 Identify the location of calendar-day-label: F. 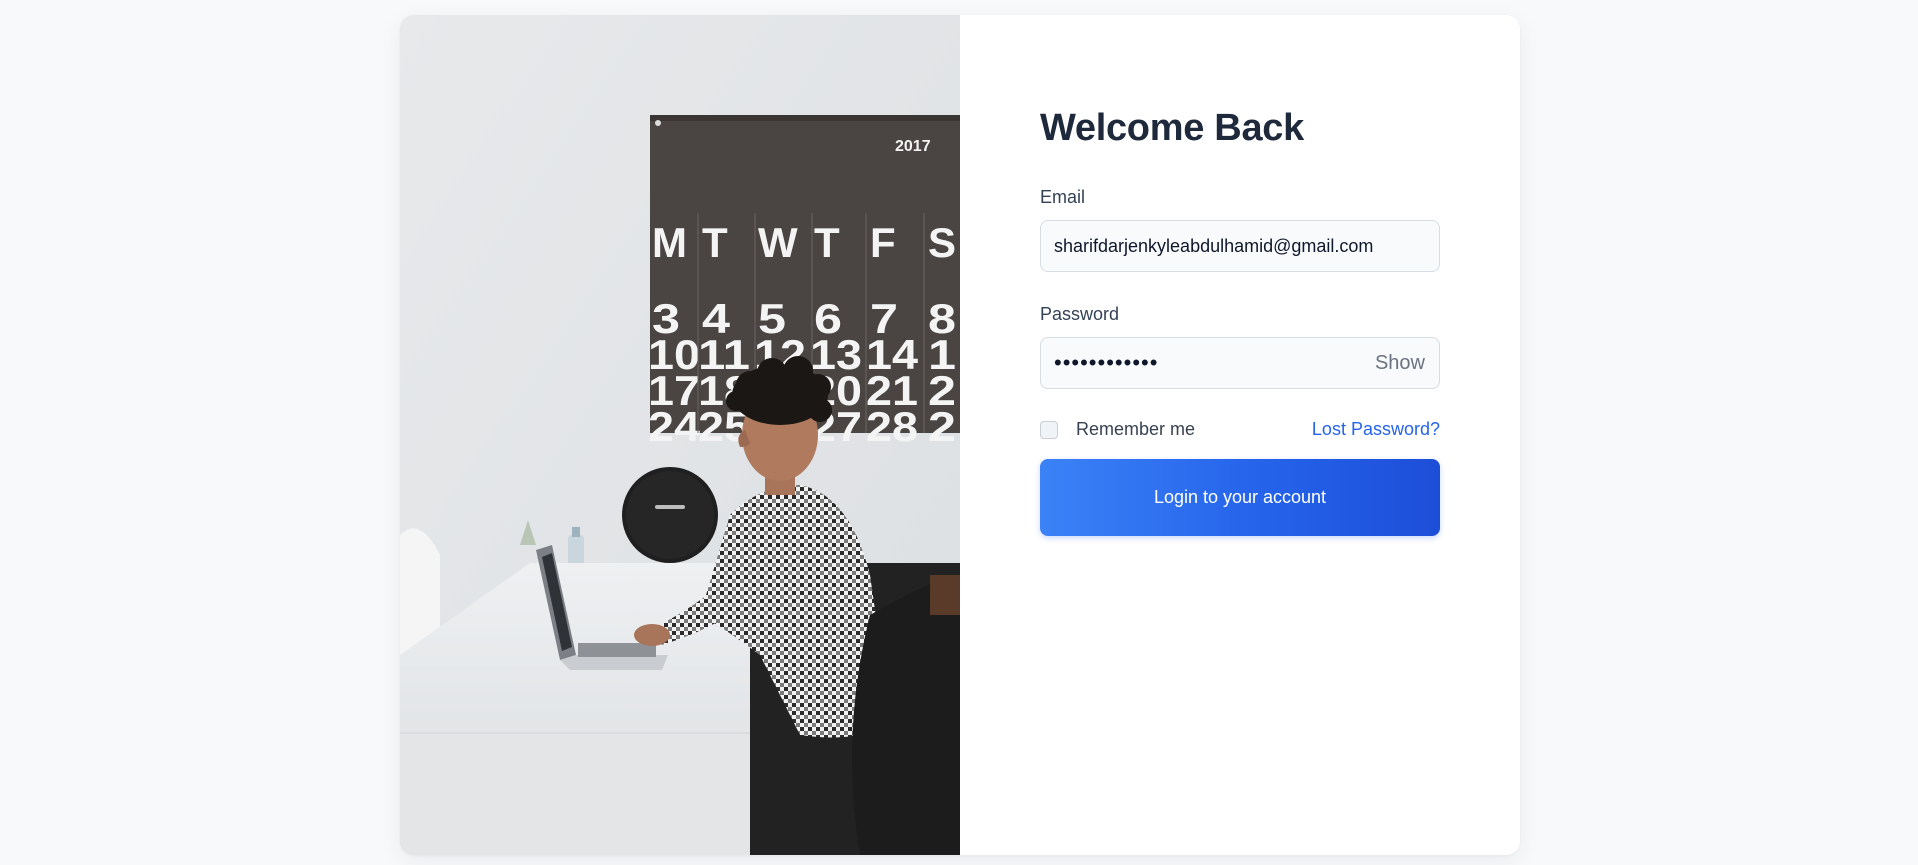
(883, 242).